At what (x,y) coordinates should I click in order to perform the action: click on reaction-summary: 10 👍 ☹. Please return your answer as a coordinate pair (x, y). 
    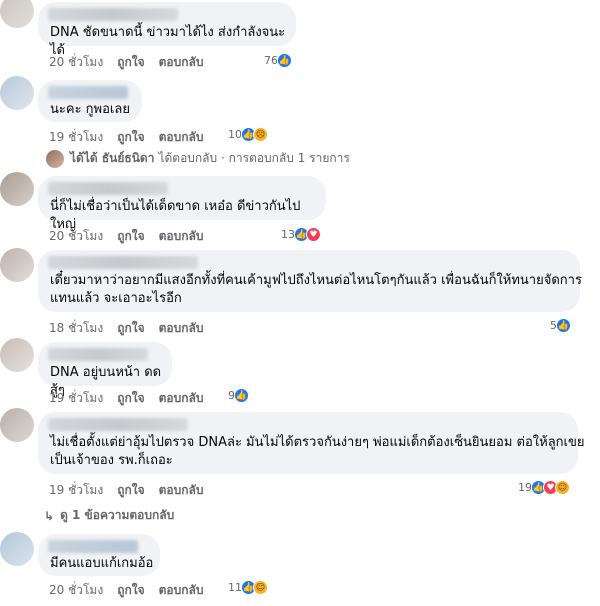
    Looking at the image, I should click on (248, 134).